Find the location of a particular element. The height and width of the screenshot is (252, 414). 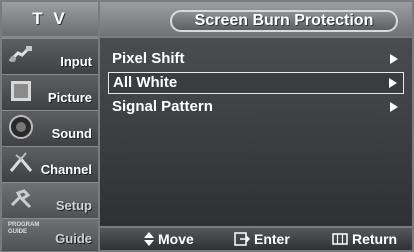

header: Screen Burn Protection is located at coordinates (256, 19).